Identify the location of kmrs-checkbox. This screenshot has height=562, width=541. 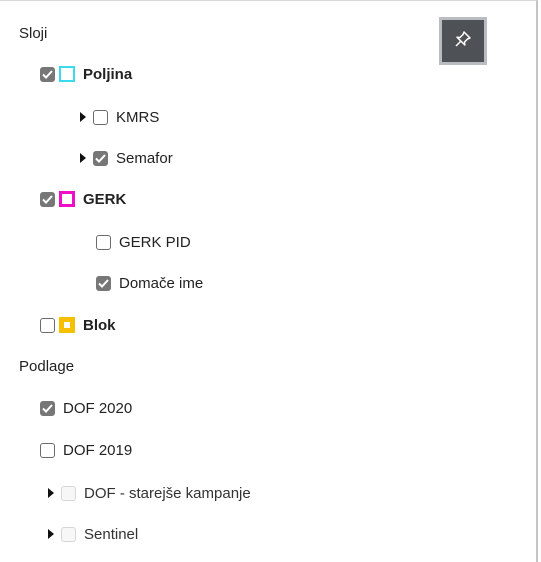
(100, 117).